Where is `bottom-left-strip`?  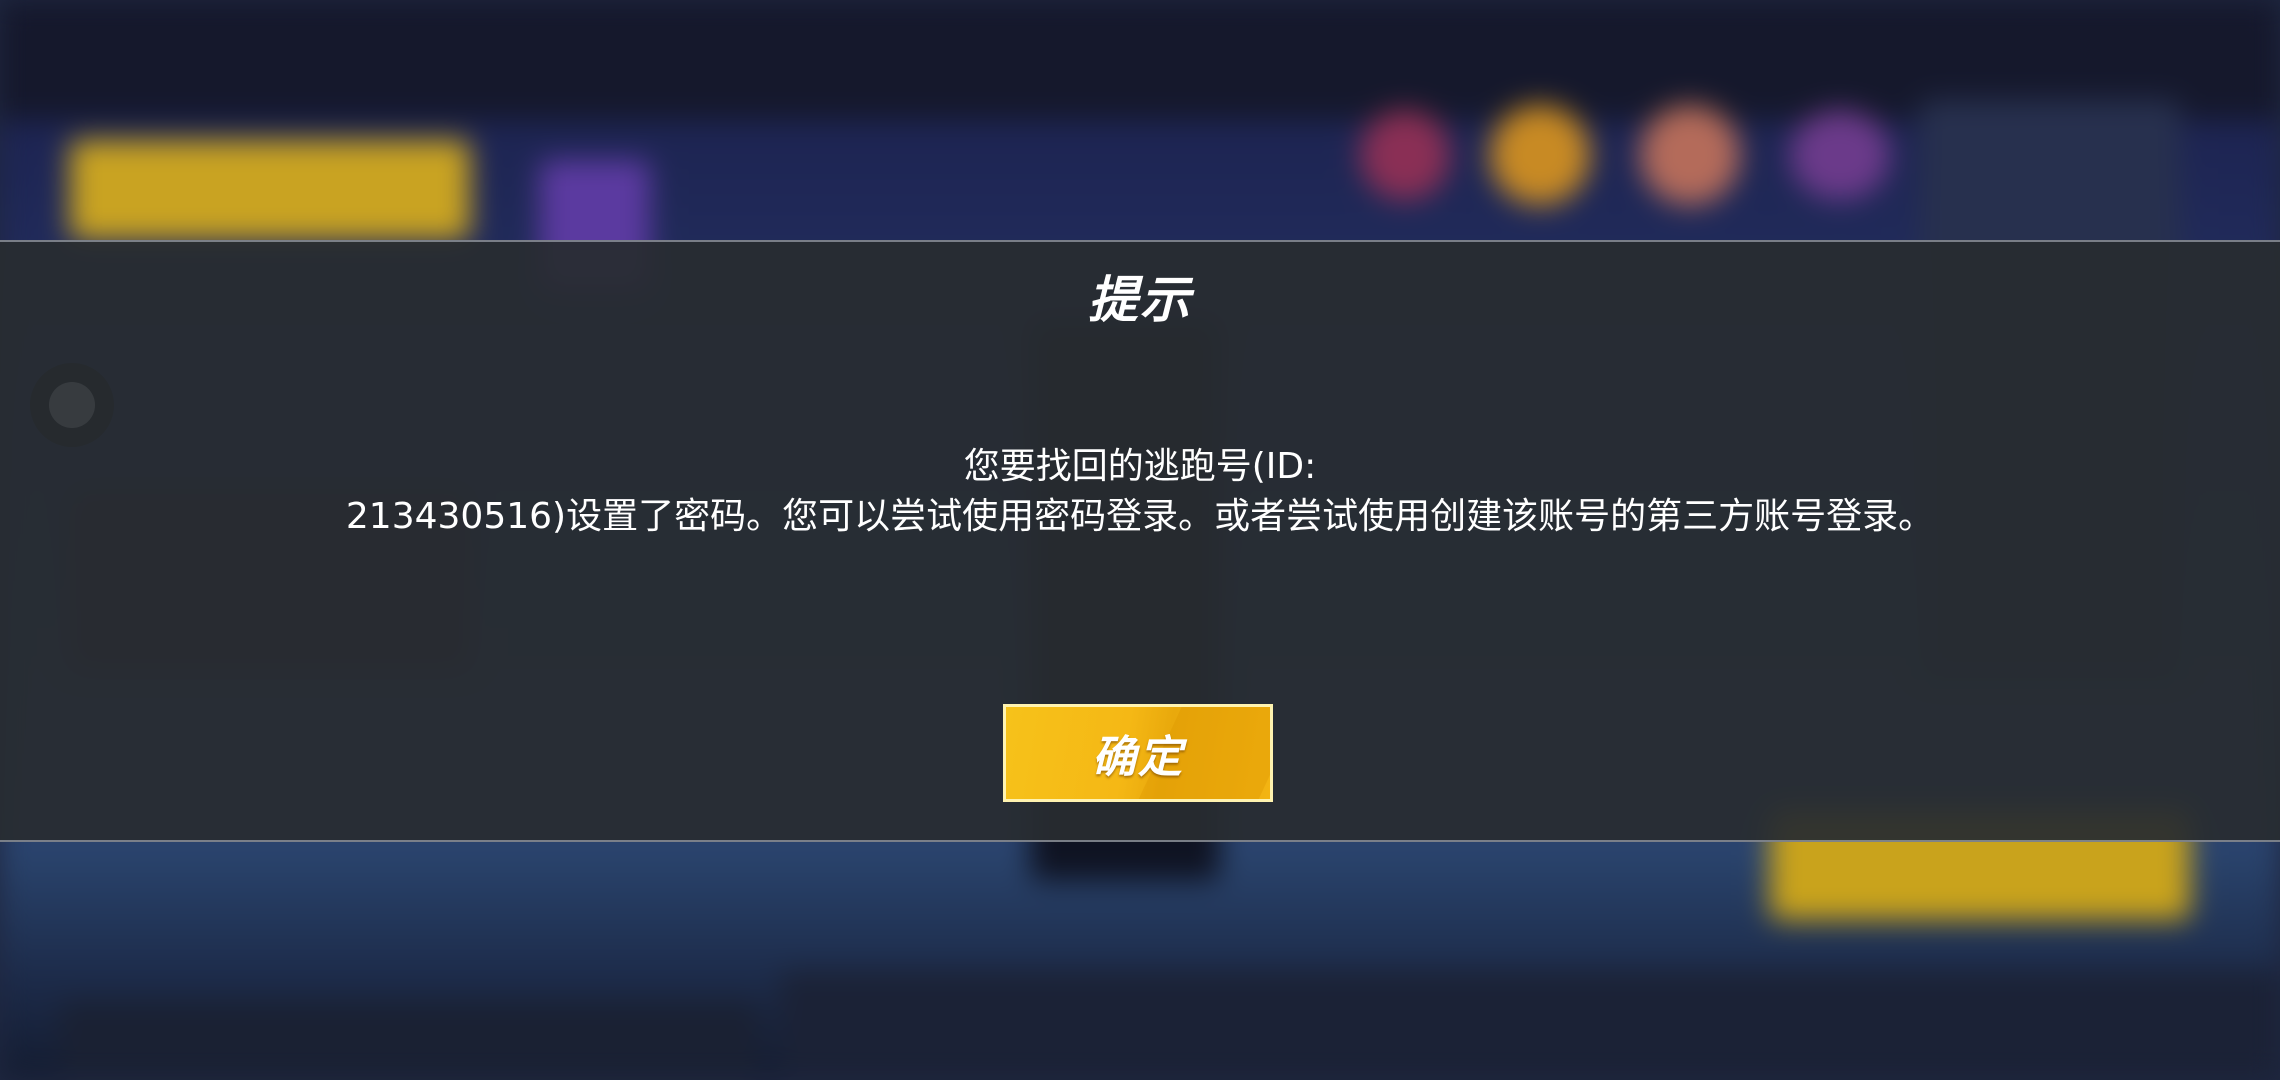 bottom-left-strip is located at coordinates (410, 1040).